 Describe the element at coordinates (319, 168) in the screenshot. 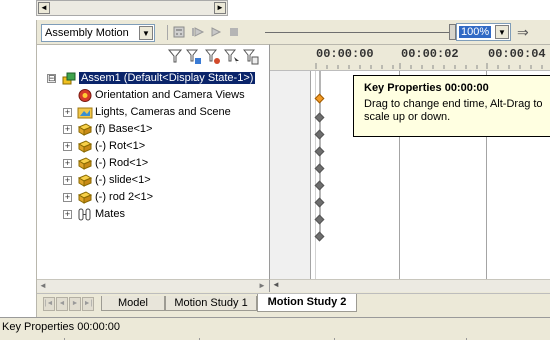

I see `key-point-rot` at that location.